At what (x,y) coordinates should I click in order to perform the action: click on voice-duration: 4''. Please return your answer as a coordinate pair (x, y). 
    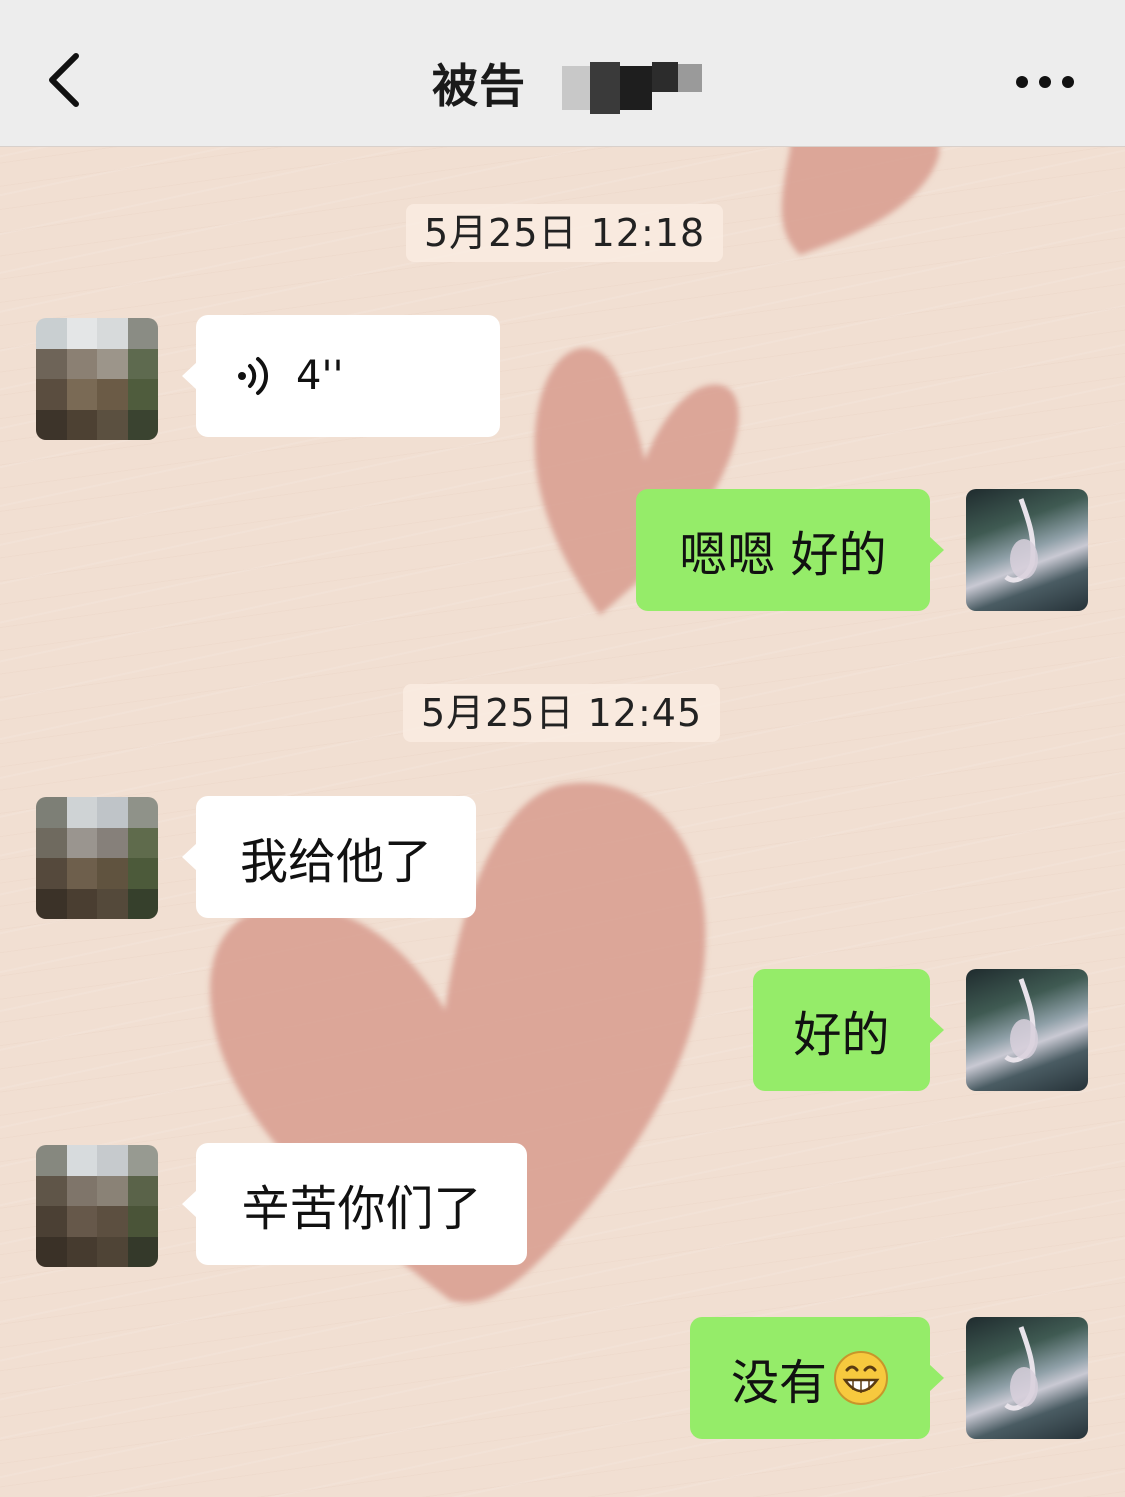
    Looking at the image, I should click on (320, 376).